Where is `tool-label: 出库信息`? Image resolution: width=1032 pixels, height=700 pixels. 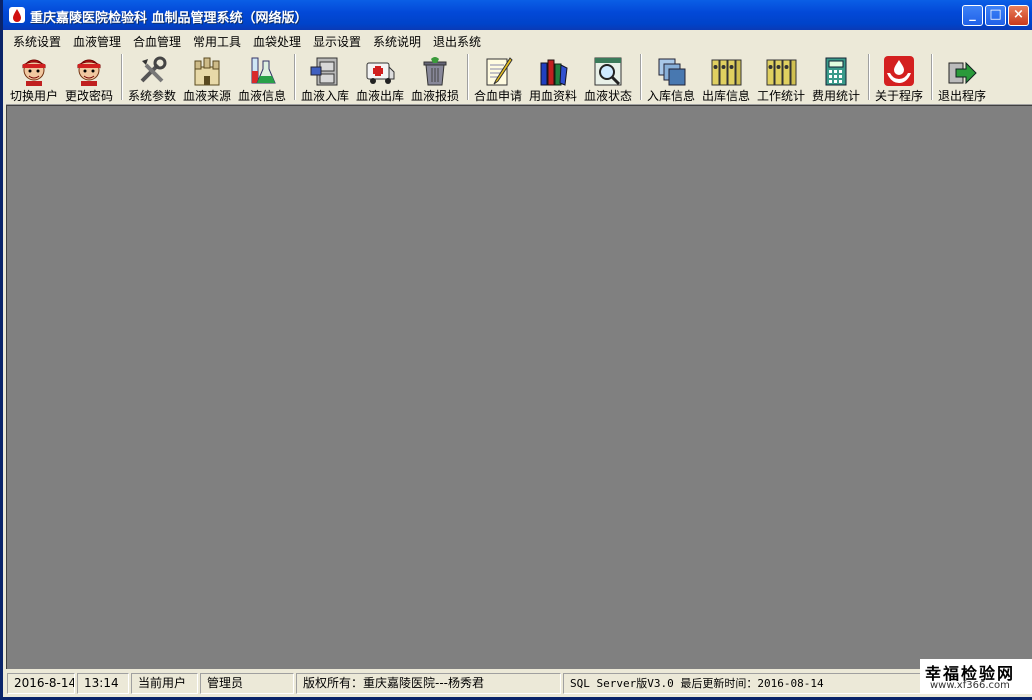 tool-label: 出库信息 is located at coordinates (725, 96).